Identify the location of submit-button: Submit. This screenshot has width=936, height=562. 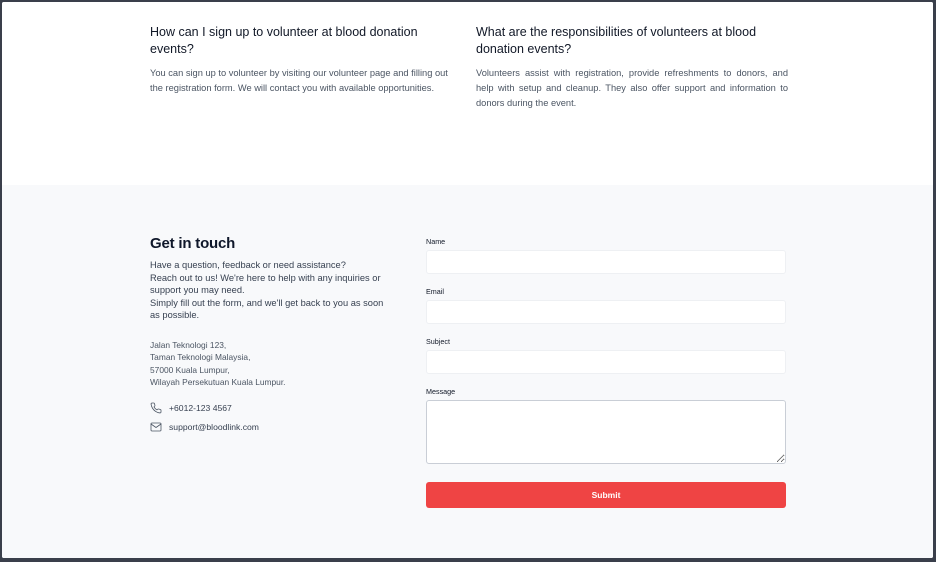
(606, 495).